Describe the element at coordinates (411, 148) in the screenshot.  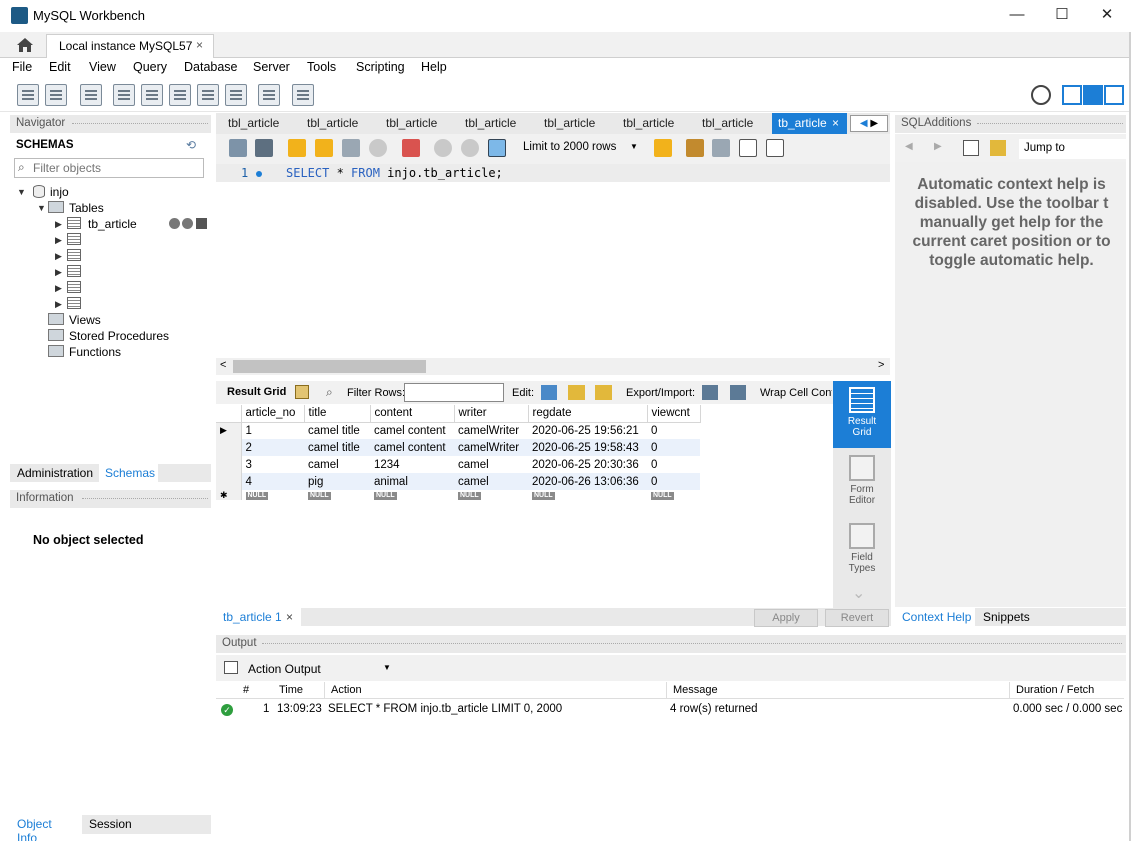
I see `stop-on-error-icon` at that location.